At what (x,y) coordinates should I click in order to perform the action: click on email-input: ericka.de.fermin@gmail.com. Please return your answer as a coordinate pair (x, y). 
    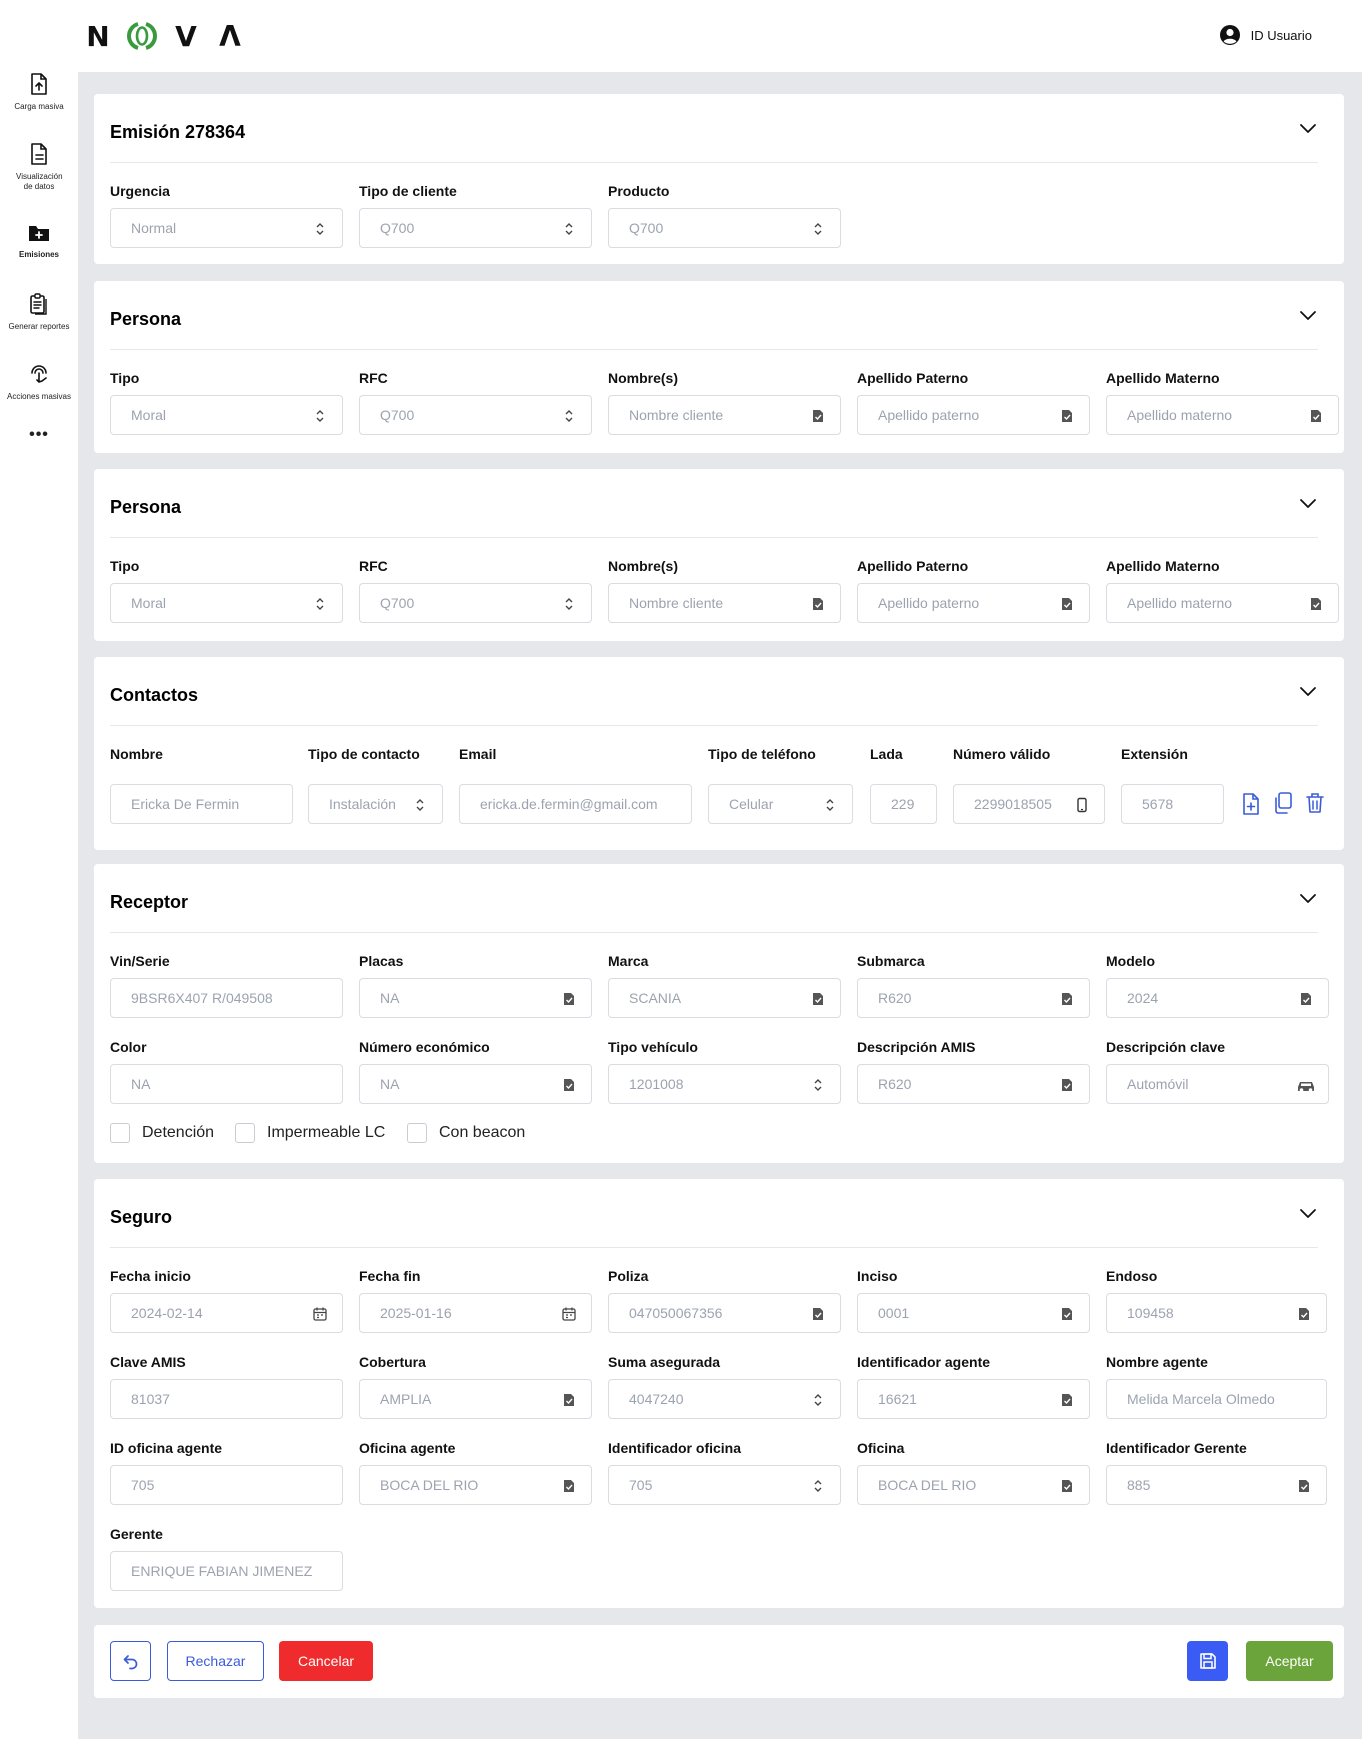
    Looking at the image, I should click on (575, 804).